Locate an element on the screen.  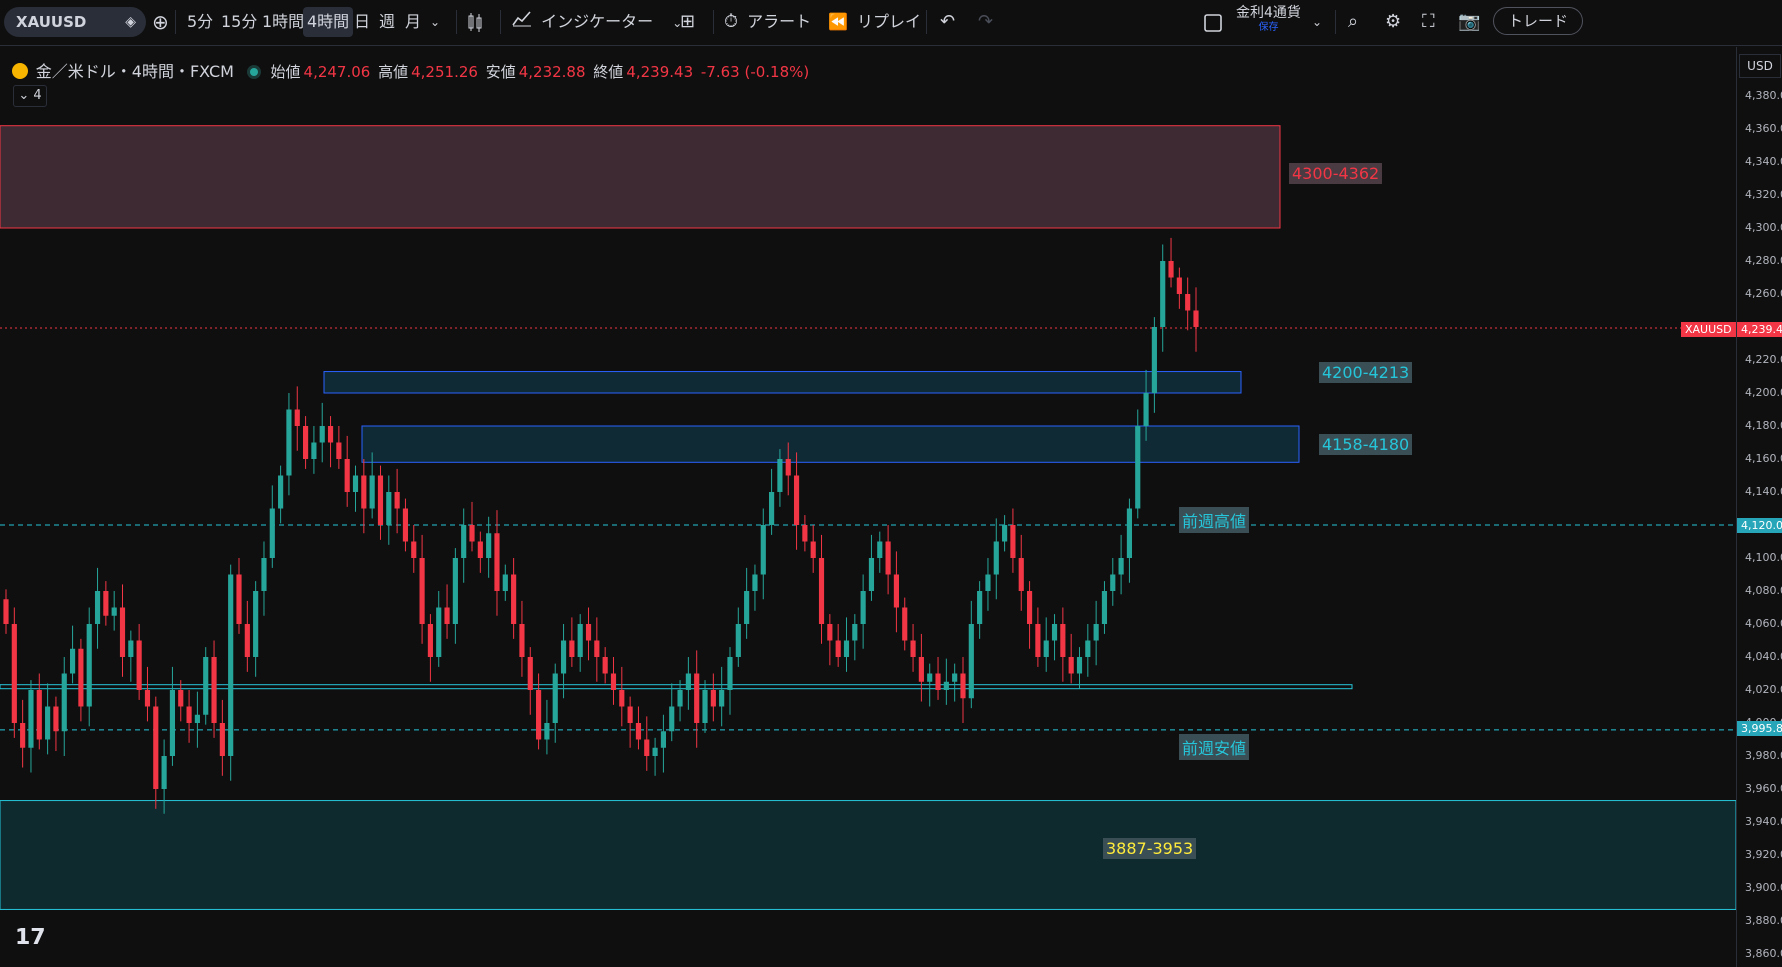
timeframe-1d: 日 is located at coordinates (362, 22).